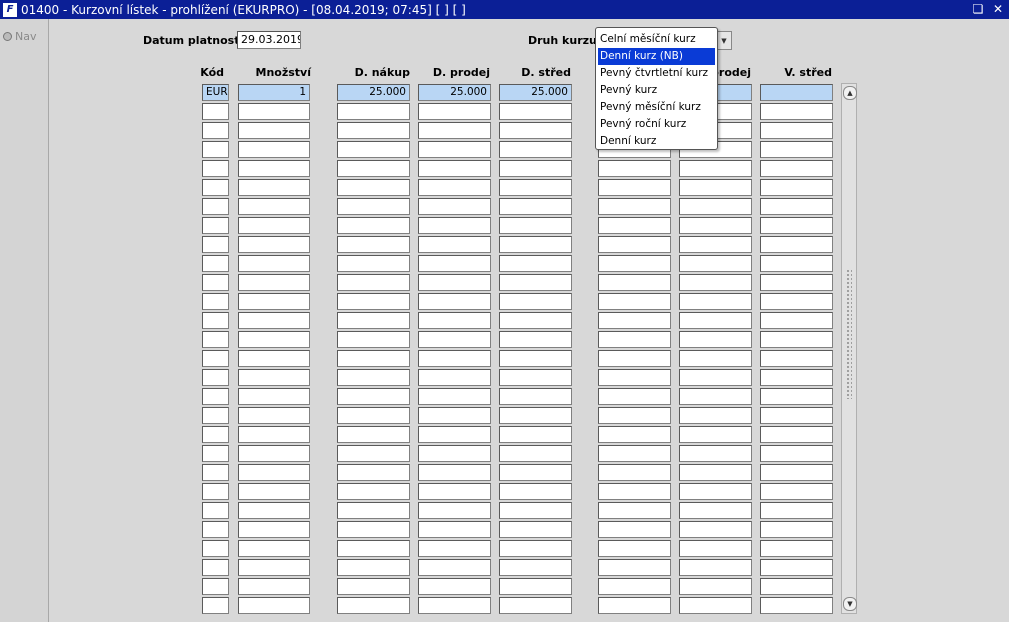 The image size is (1009, 622). Describe the element at coordinates (373, 92) in the screenshot. I see `table-cell: 25.000` at that location.